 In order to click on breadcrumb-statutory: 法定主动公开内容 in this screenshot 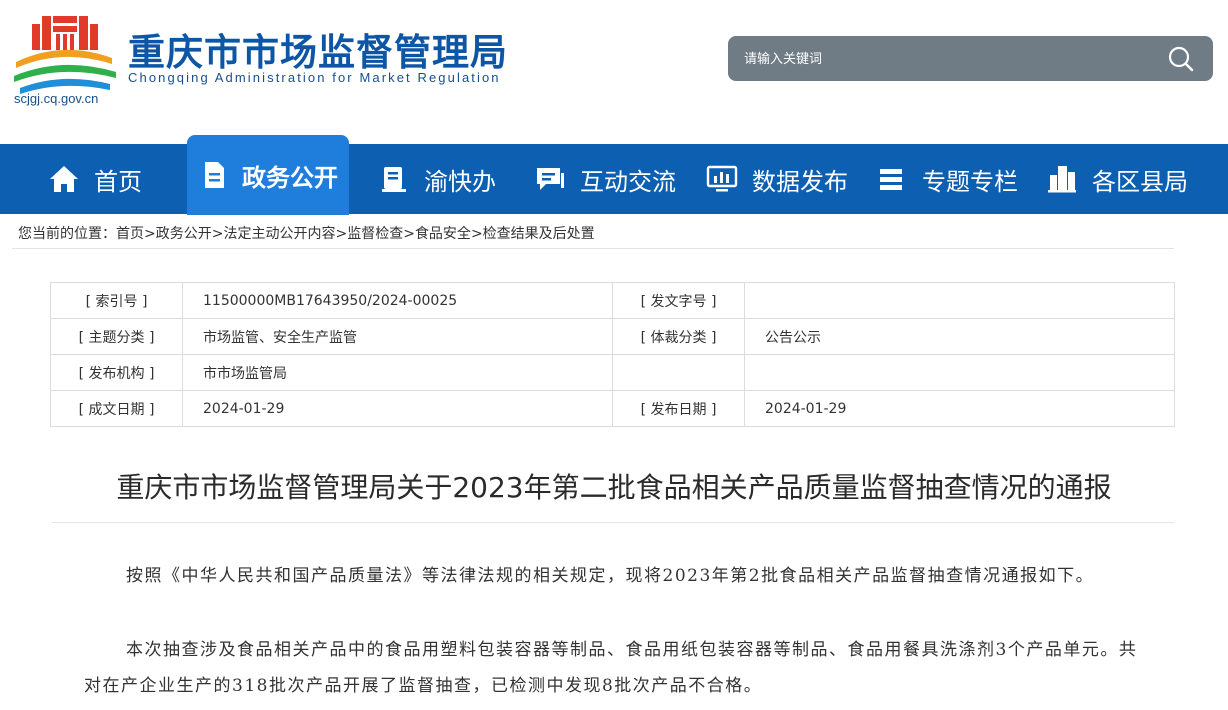, I will do `click(279, 234)`.